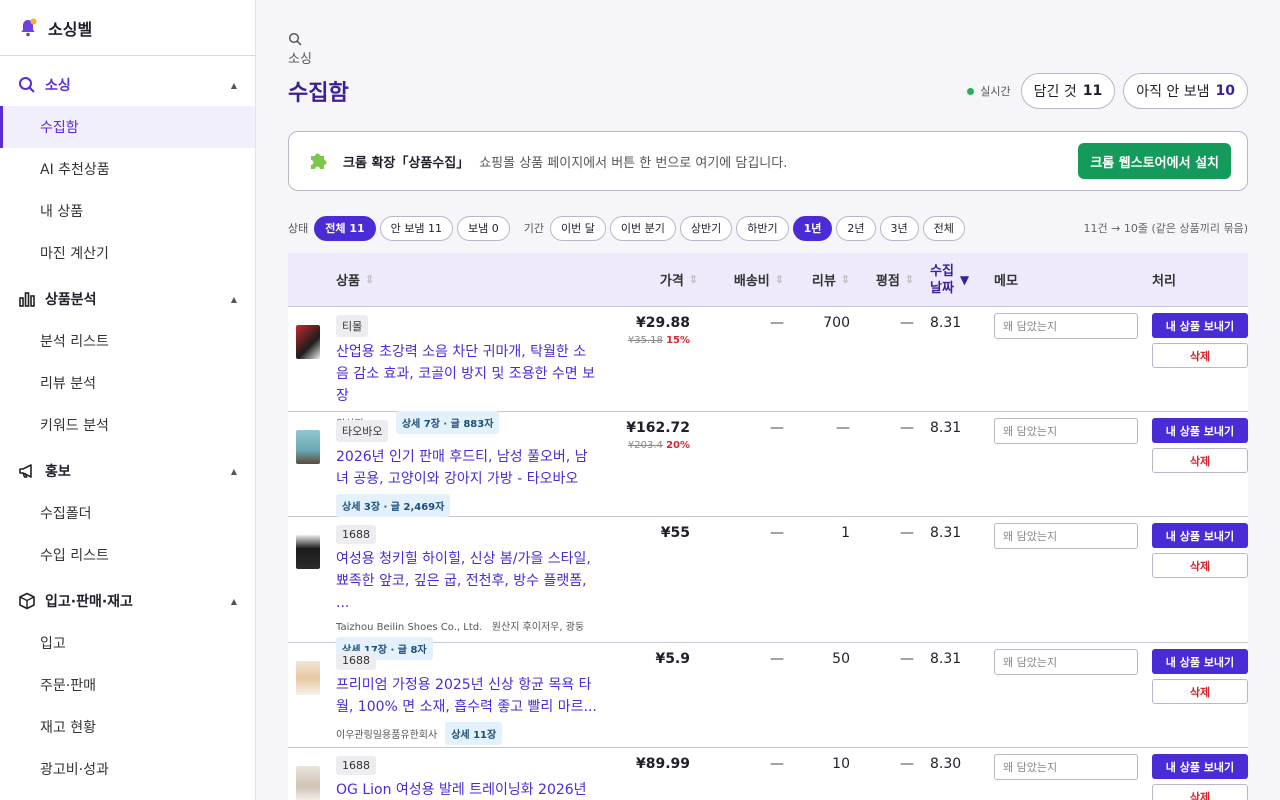 The width and height of the screenshot is (1280, 800). Describe the element at coordinates (836, 323) in the screenshot. I see `review-count: 700` at that location.